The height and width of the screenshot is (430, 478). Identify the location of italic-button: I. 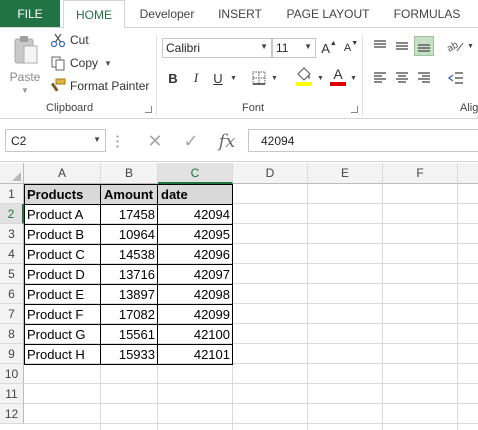
(196, 78).